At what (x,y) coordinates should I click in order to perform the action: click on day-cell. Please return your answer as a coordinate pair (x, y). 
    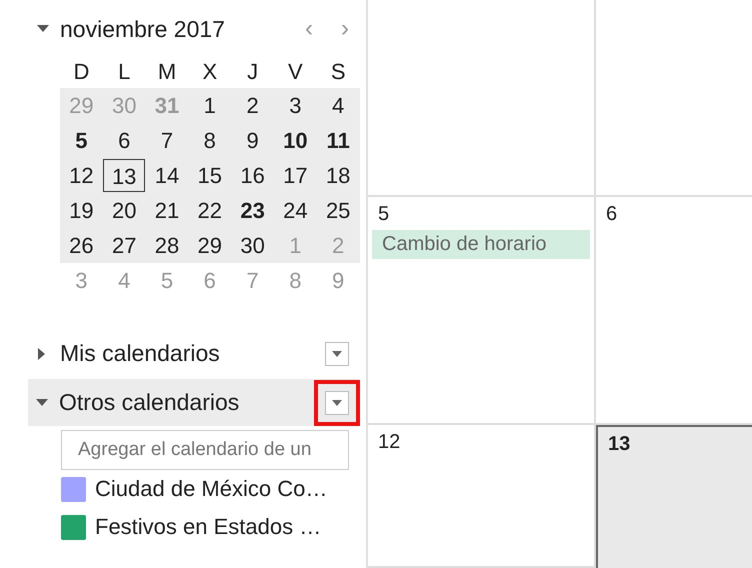
    Looking at the image, I should click on (482, 98).